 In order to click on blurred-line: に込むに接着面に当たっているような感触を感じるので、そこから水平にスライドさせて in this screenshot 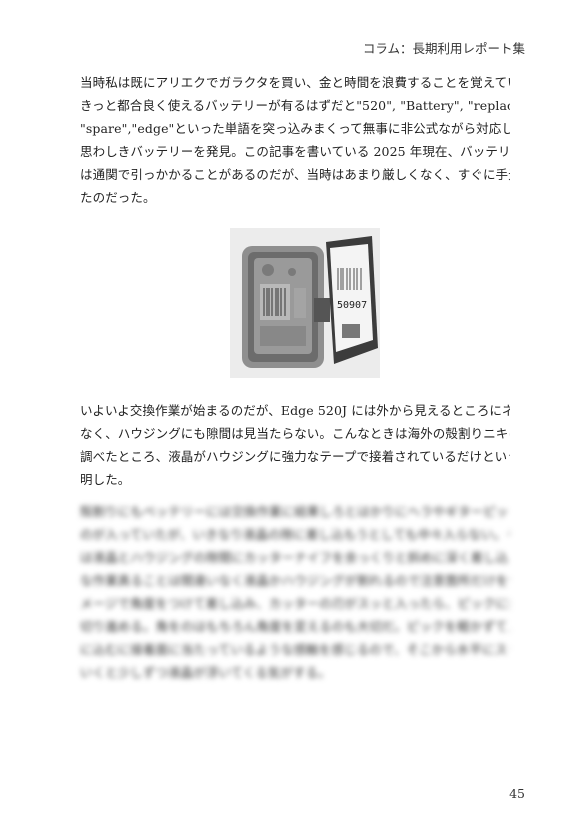, I will do `click(295, 649)`.